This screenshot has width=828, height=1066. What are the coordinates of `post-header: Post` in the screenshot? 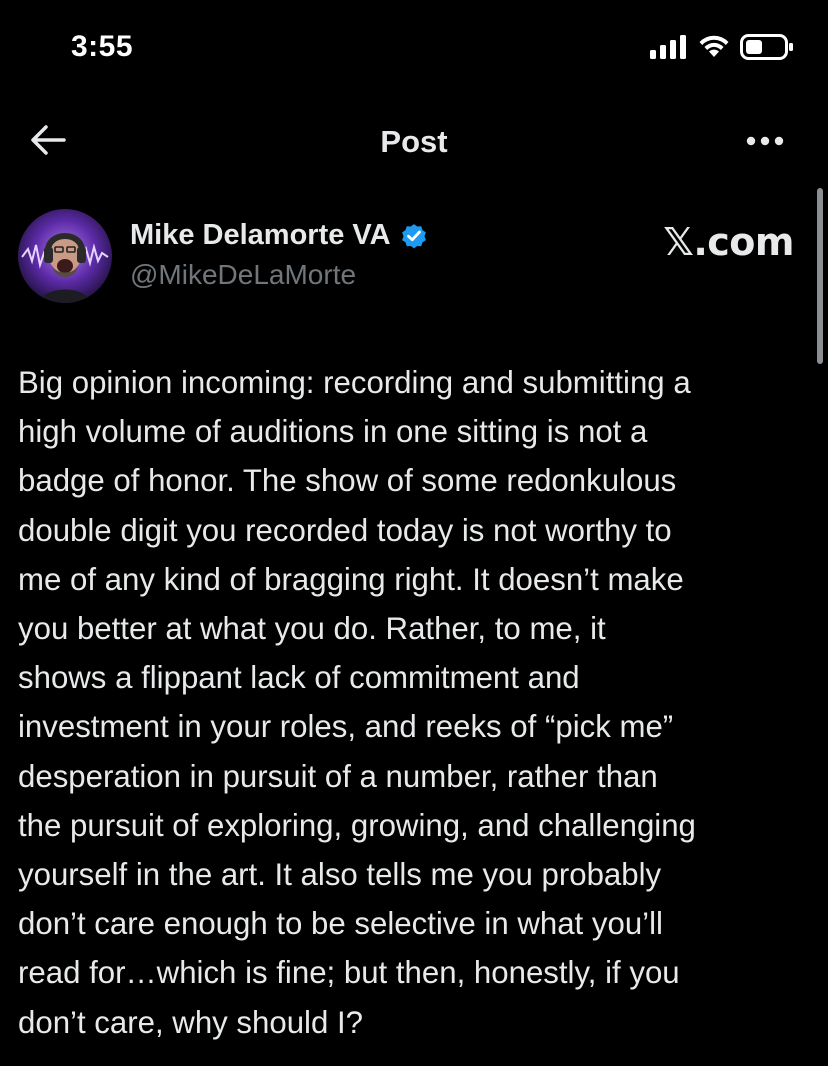 It's located at (414, 141).